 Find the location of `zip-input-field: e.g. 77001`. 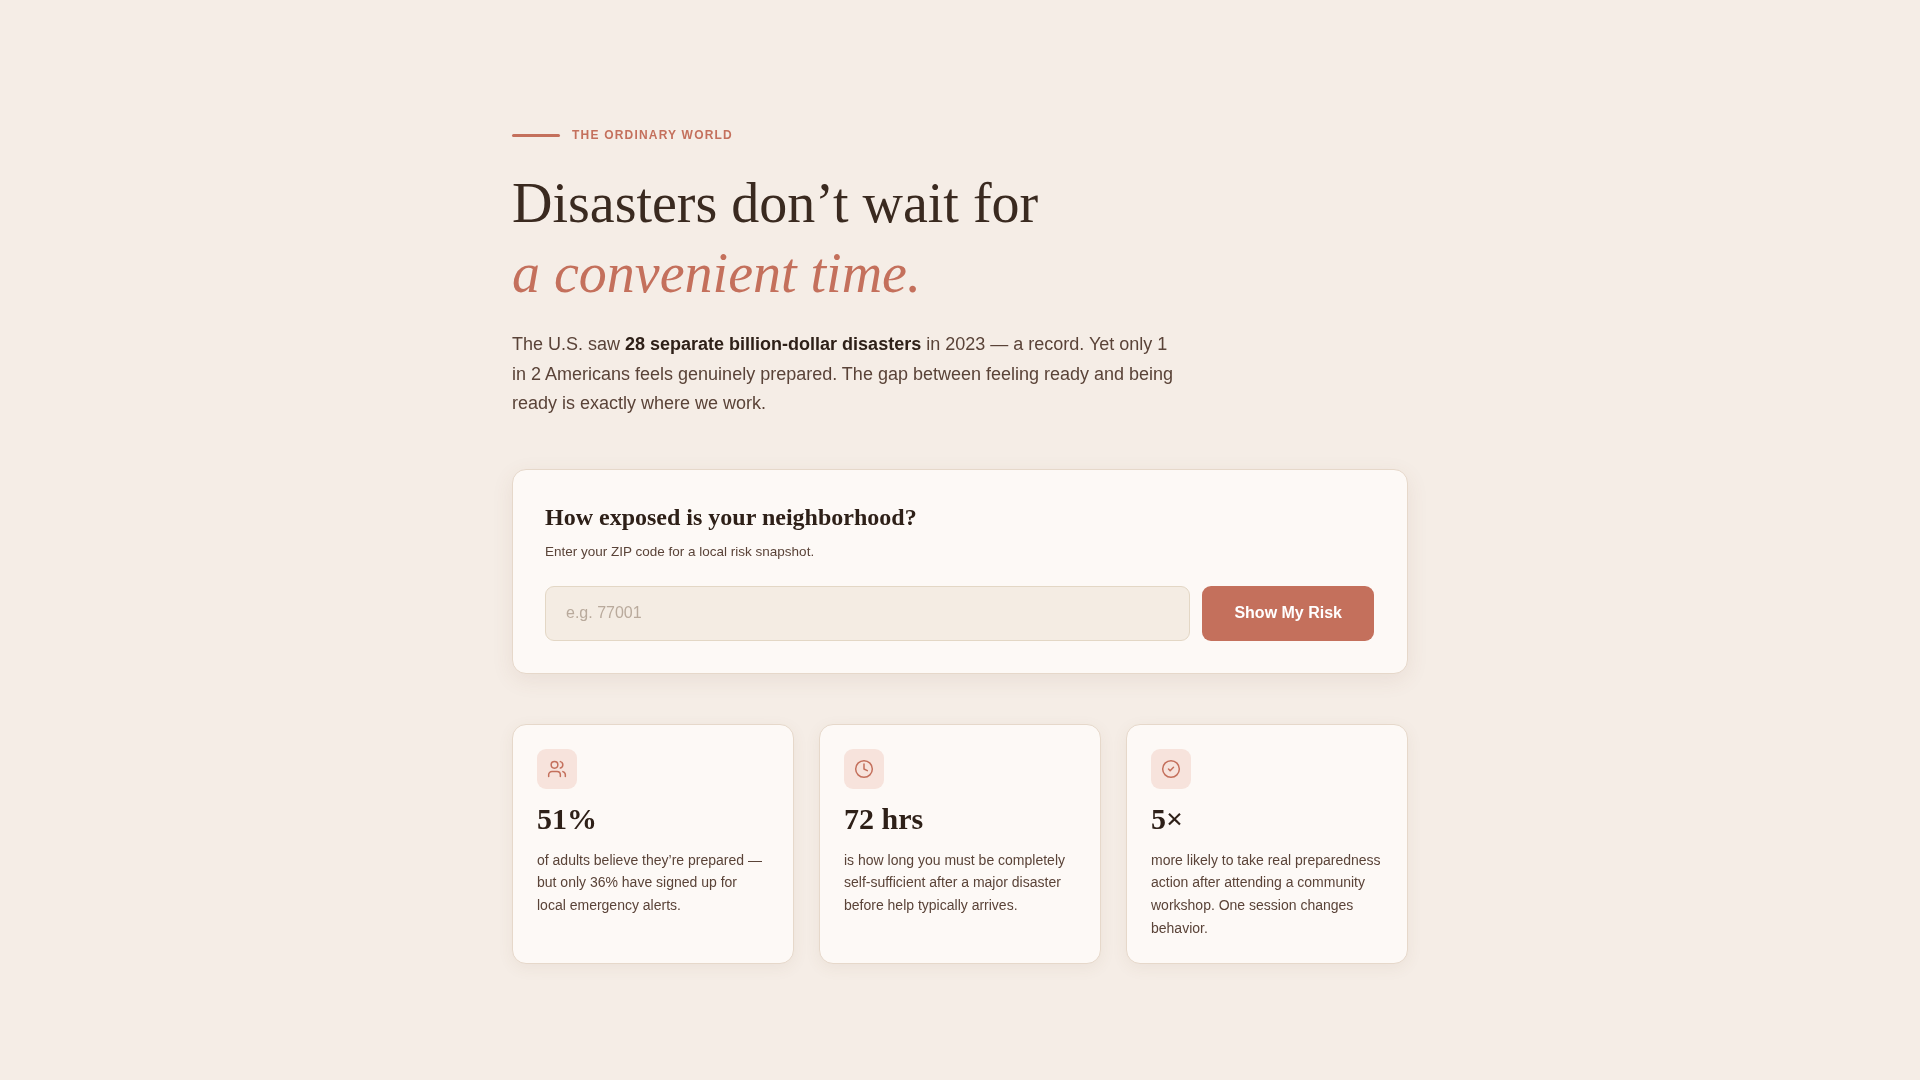

zip-input-field: e.g. 77001 is located at coordinates (868, 613).